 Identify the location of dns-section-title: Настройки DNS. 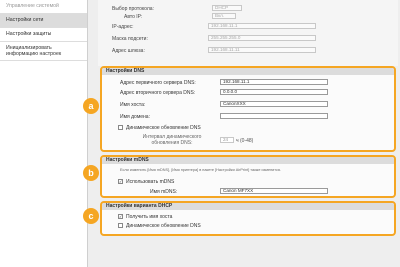
(248, 71).